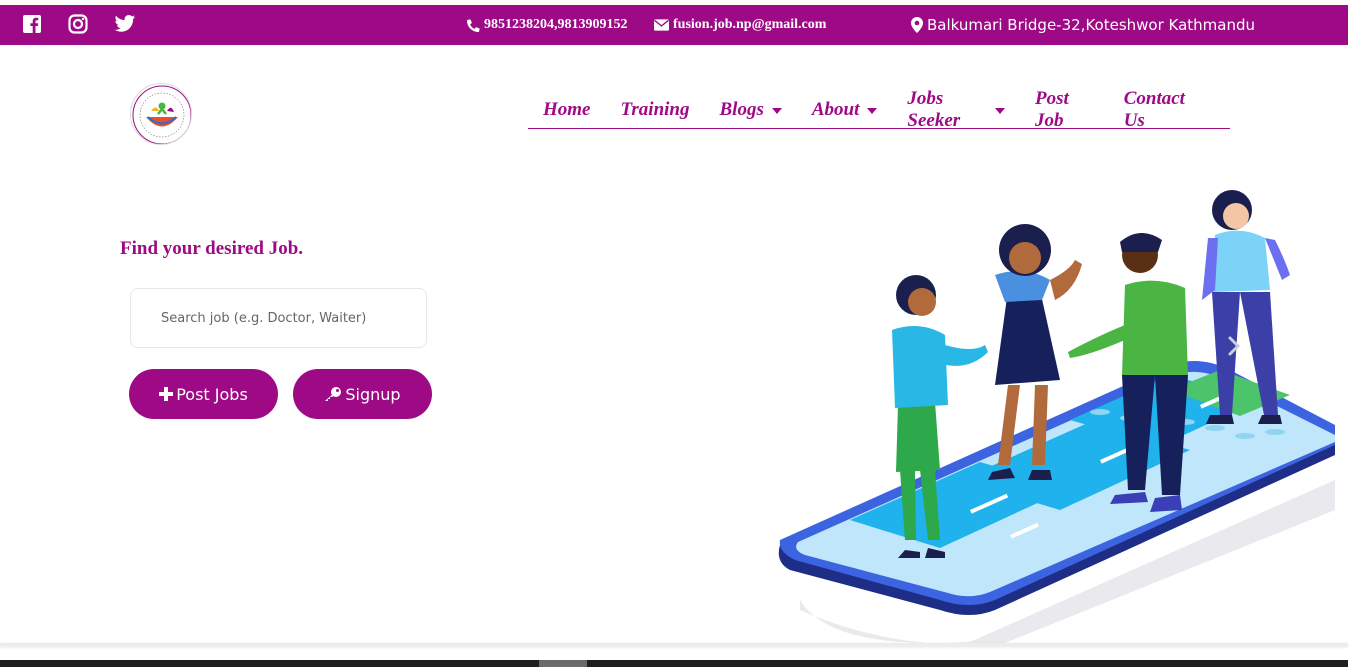 This screenshot has width=1348, height=667. I want to click on email-contact: fusion.job.np@gmail.com, so click(740, 25).